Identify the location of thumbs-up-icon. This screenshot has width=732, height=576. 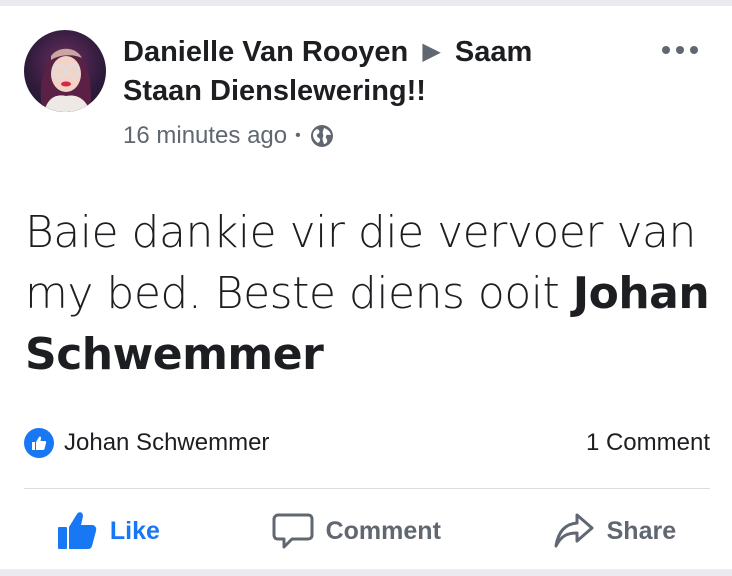
(77, 530).